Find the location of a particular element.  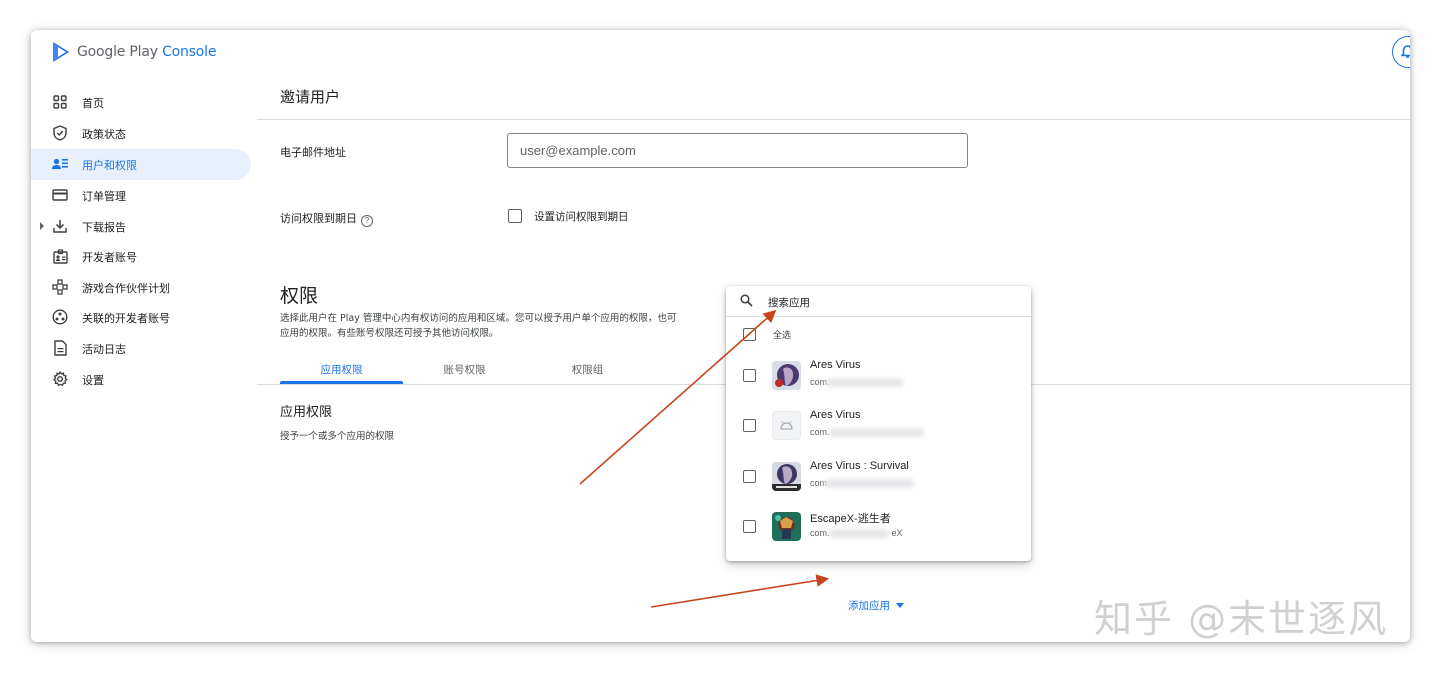

app-option: EscapeX-逃生者 com. eX is located at coordinates (878, 526).